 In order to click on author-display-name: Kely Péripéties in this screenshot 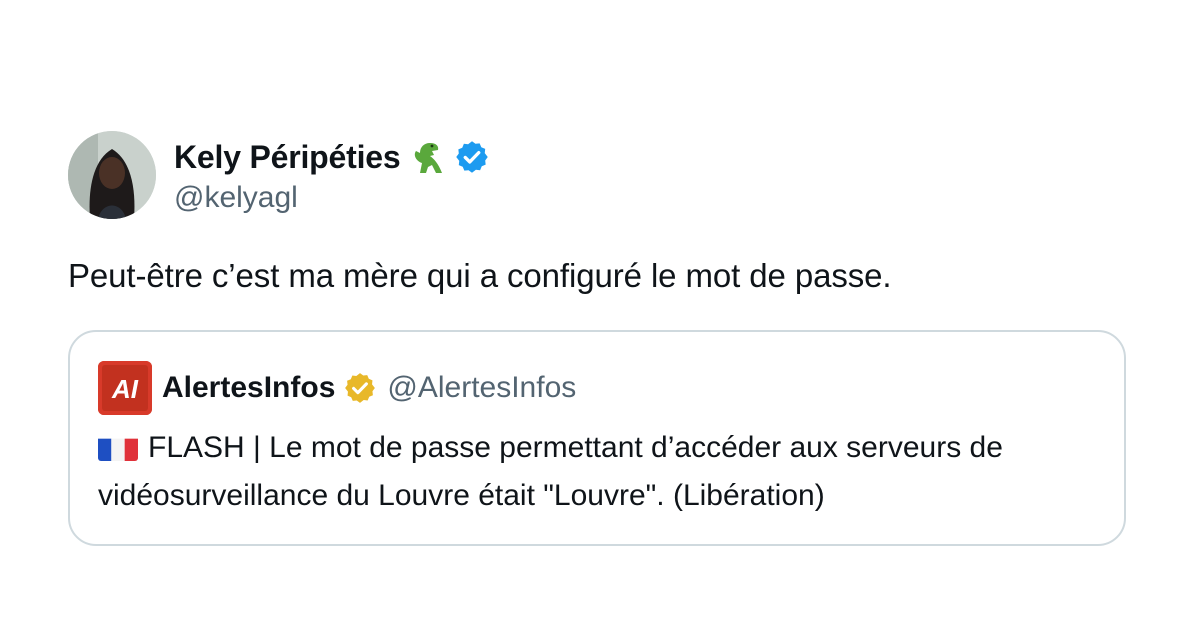, I will do `click(287, 157)`.